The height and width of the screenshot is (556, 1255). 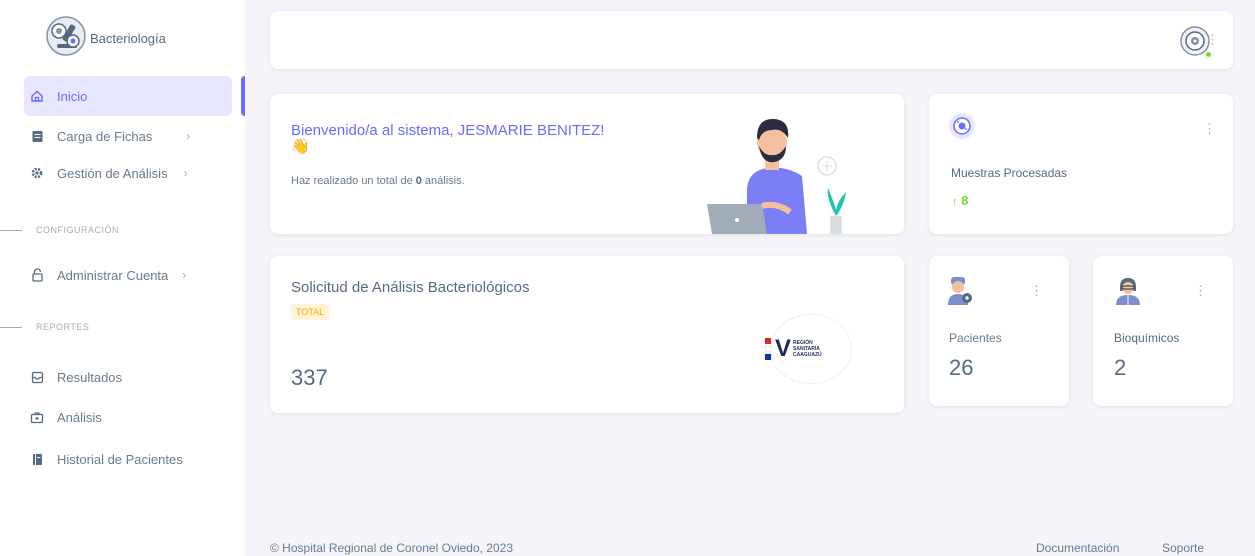 What do you see at coordinates (37, 173) in the screenshot?
I see `gear-icon` at bounding box center [37, 173].